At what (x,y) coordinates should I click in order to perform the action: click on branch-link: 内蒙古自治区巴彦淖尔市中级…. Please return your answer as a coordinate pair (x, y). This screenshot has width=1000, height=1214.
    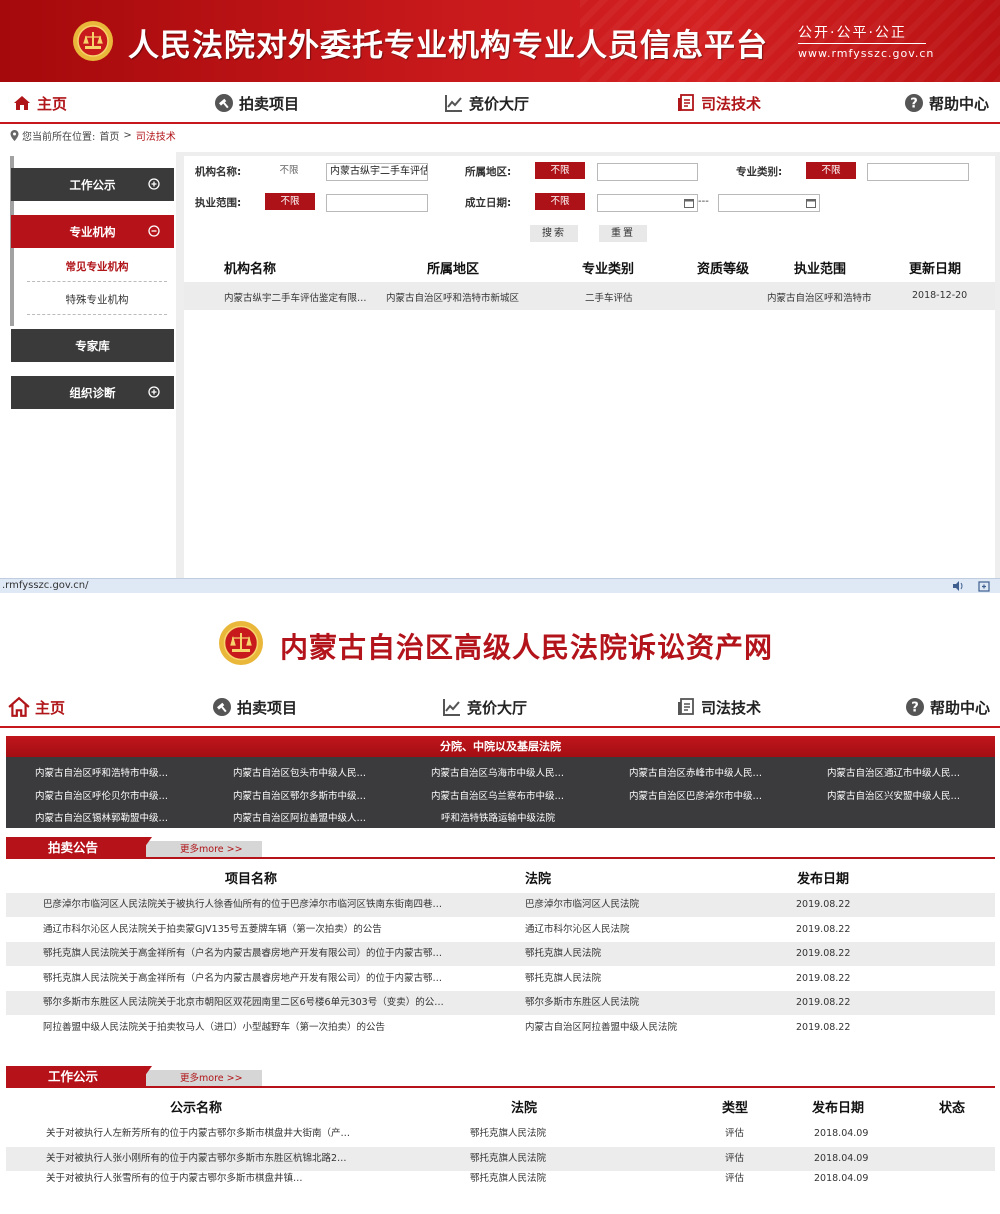
    Looking at the image, I should click on (695, 795).